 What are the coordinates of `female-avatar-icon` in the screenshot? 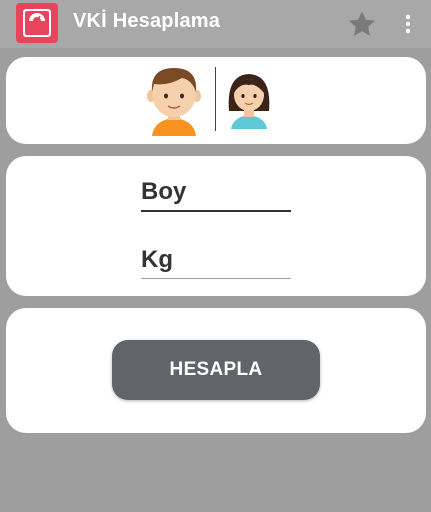 It's located at (249, 100).